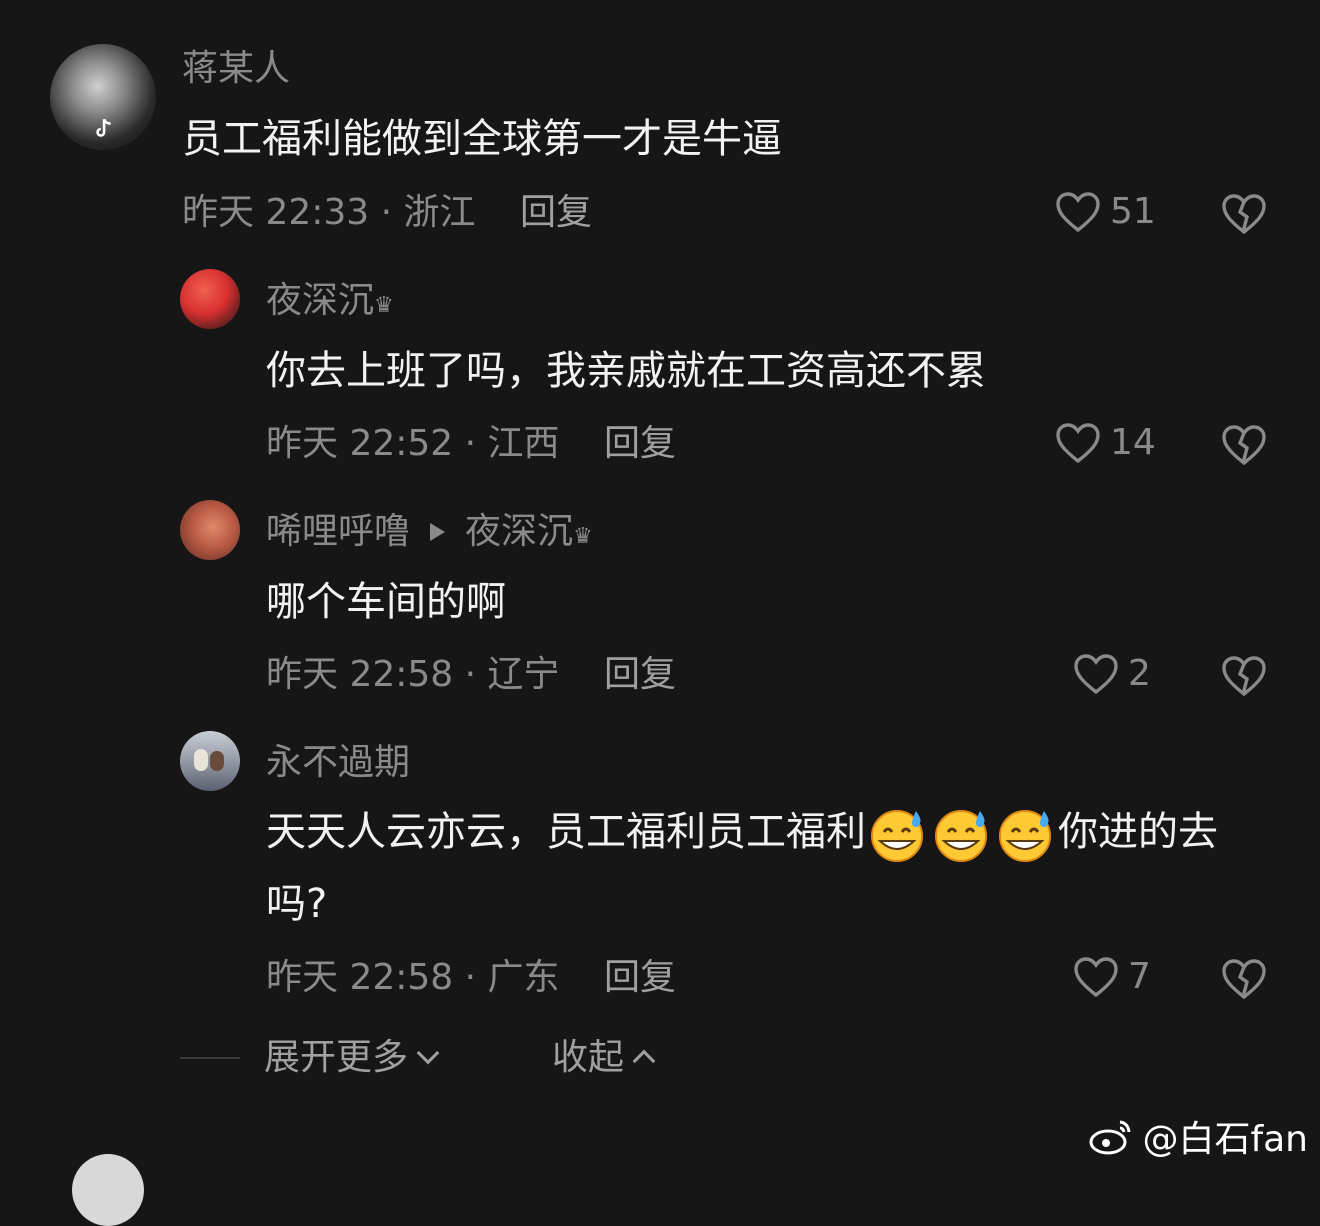 The image size is (1320, 1226). What do you see at coordinates (1139, 976) in the screenshot?
I see `like-count: 7` at bounding box center [1139, 976].